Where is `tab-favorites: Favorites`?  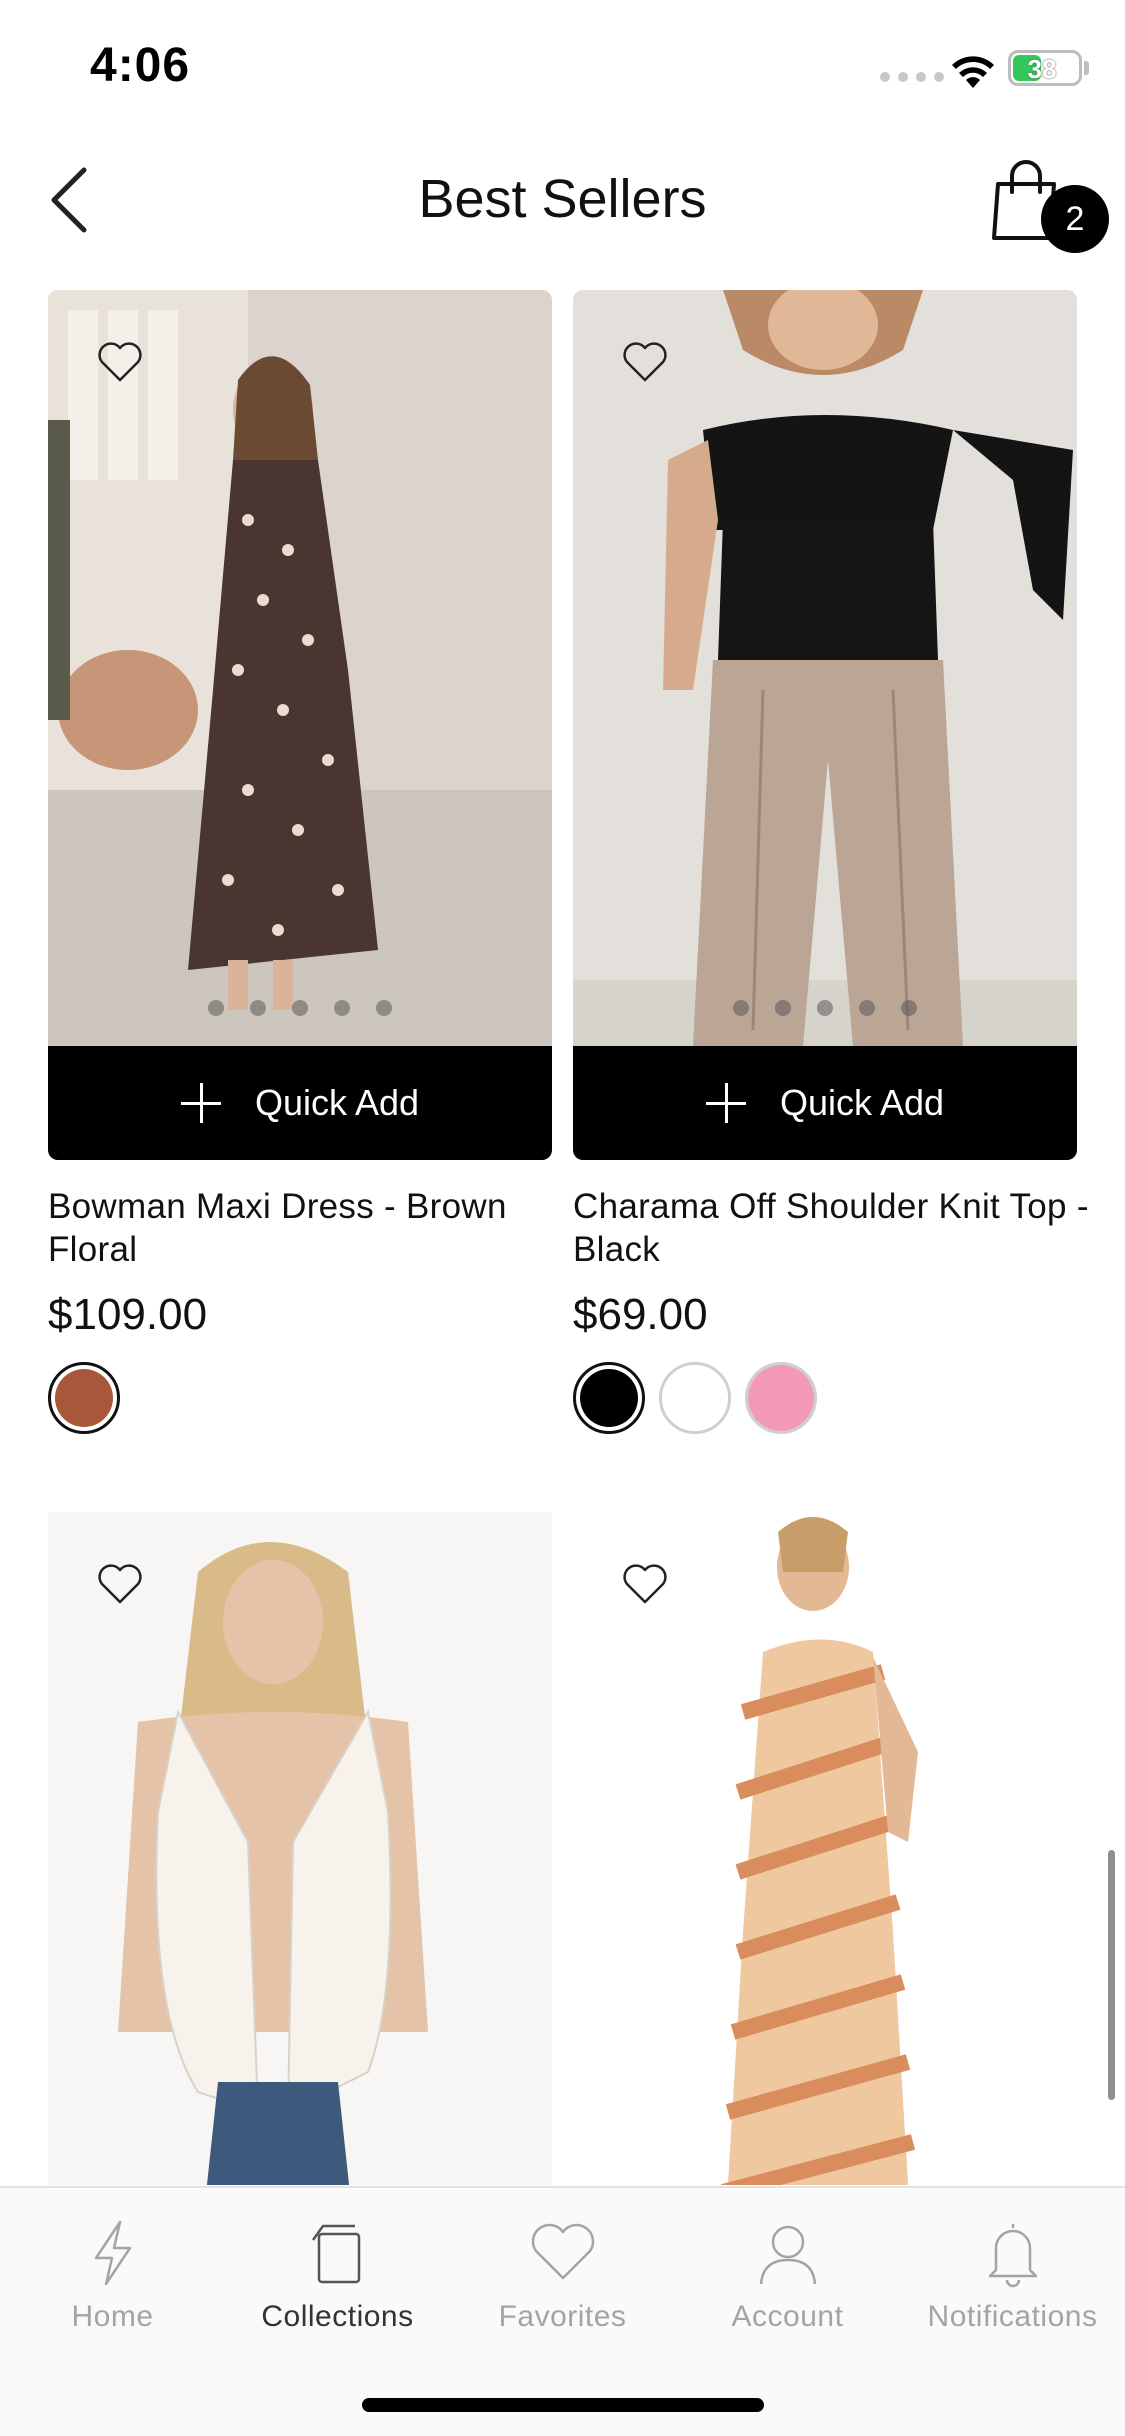 tab-favorites: Favorites is located at coordinates (562, 2278).